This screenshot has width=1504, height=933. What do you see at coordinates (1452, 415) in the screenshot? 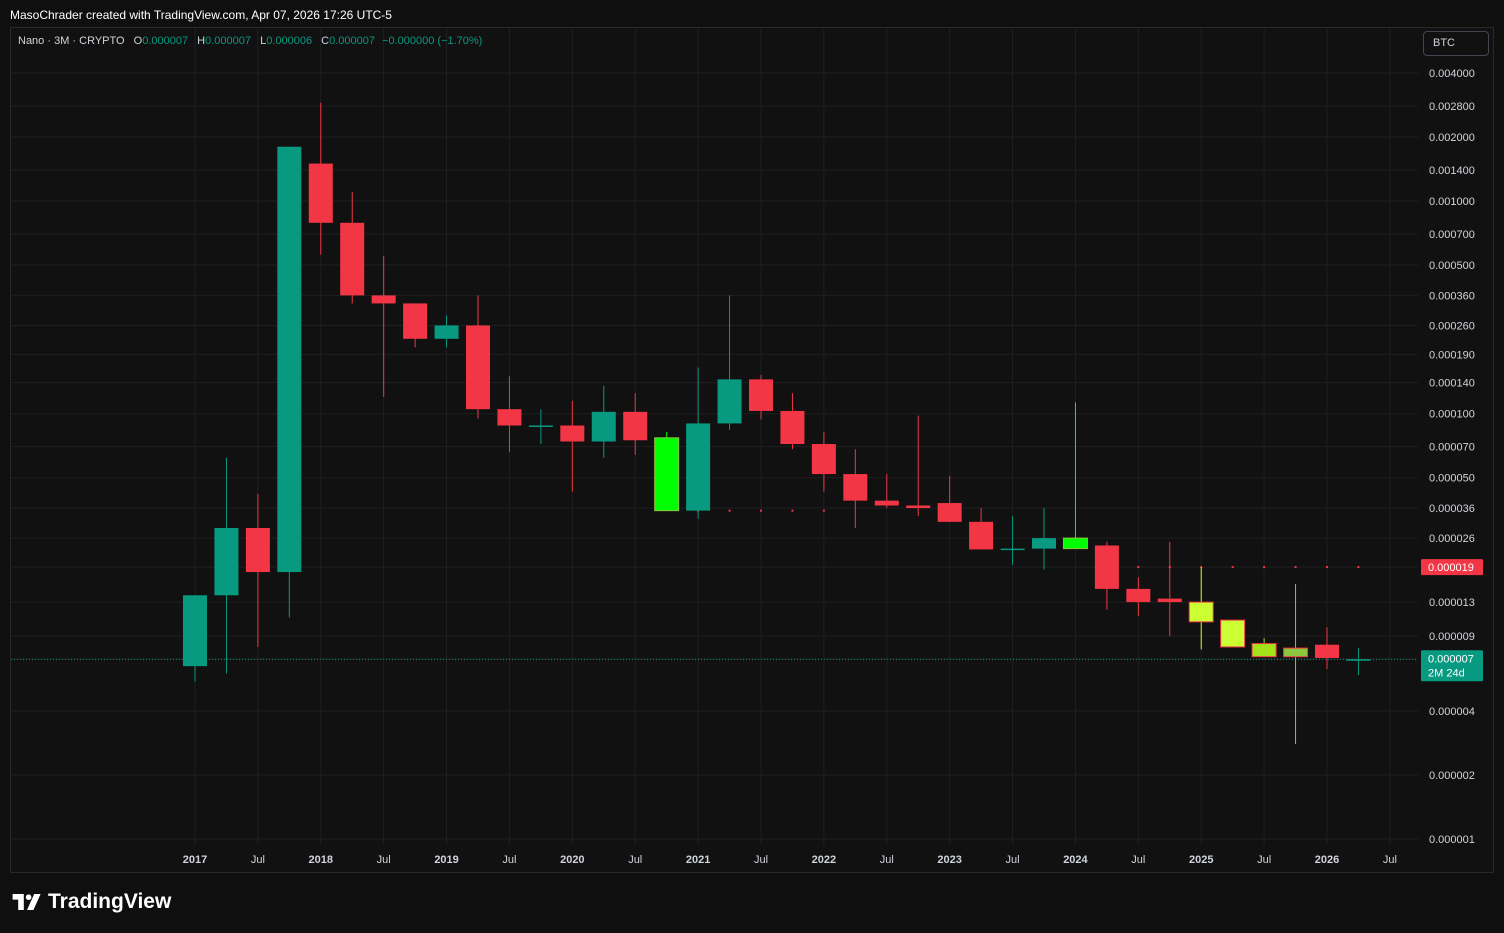
I see `price-tick-label: 0.000100` at bounding box center [1452, 415].